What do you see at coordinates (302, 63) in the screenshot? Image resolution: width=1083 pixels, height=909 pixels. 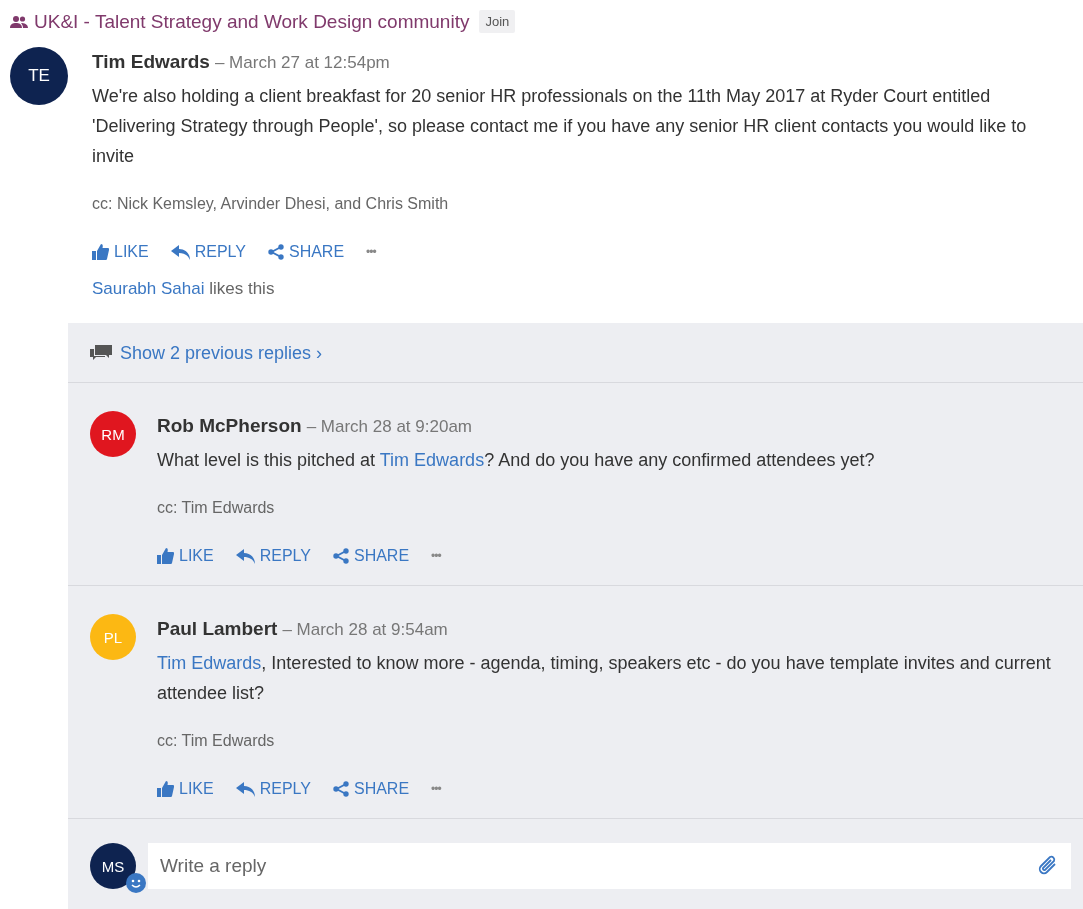 I see `post-time: – March 27 at 12:54pm` at bounding box center [302, 63].